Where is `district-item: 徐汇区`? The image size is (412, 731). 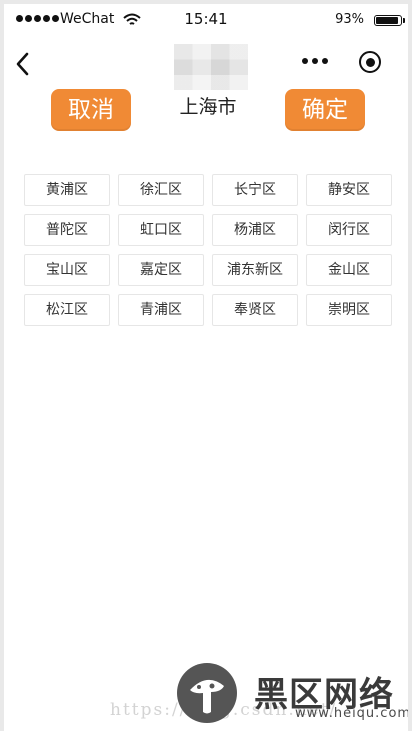
district-item: 徐汇区 is located at coordinates (161, 190).